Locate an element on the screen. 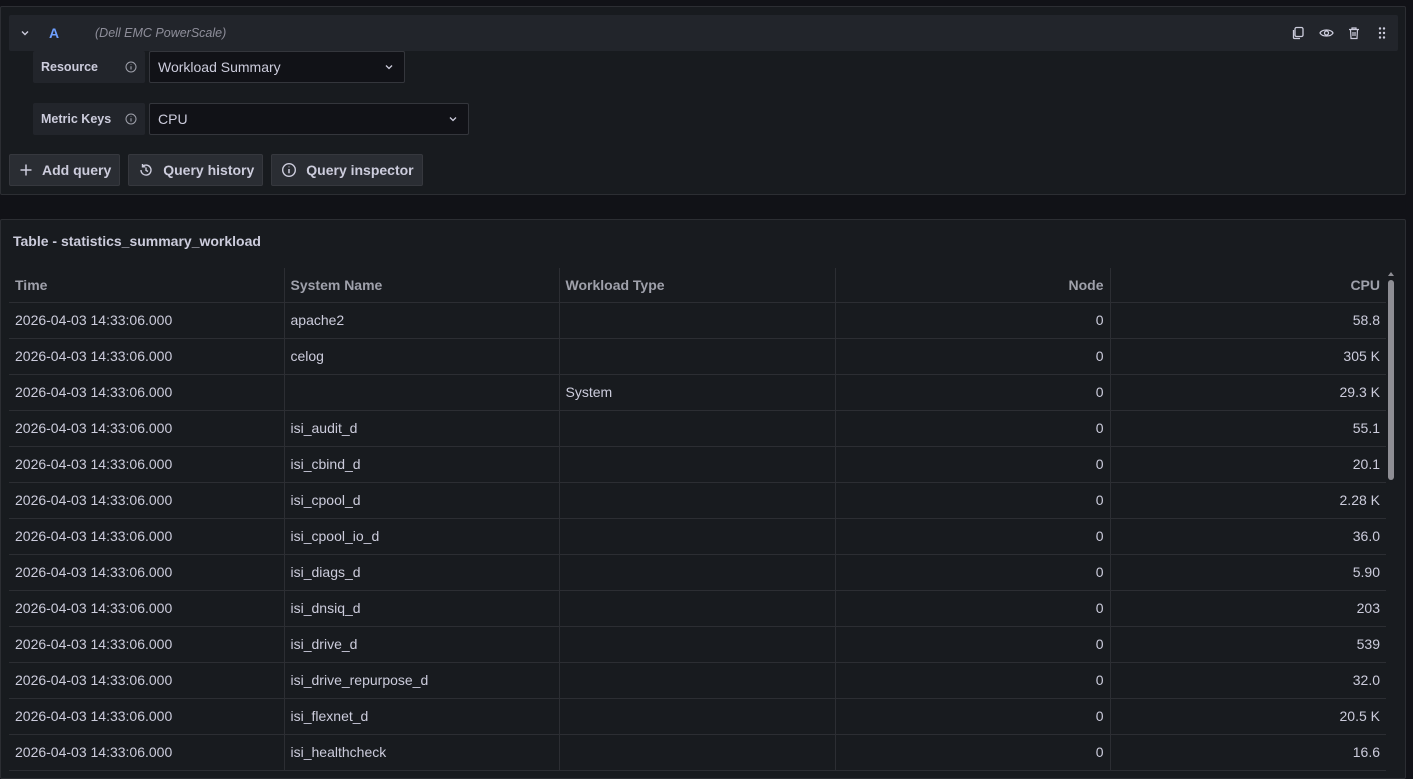 This screenshot has width=1413, height=779. add-query-button: Add query is located at coordinates (65, 170).